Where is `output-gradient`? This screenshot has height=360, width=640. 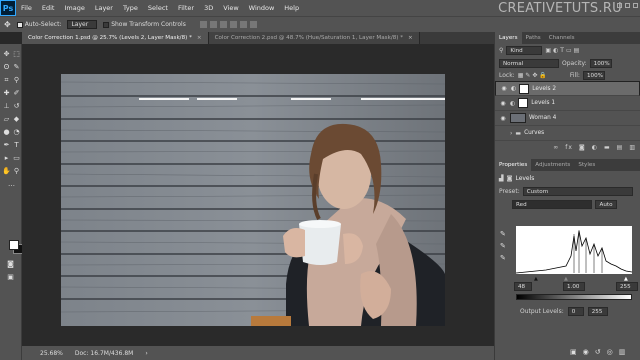 output-gradient is located at coordinates (574, 297).